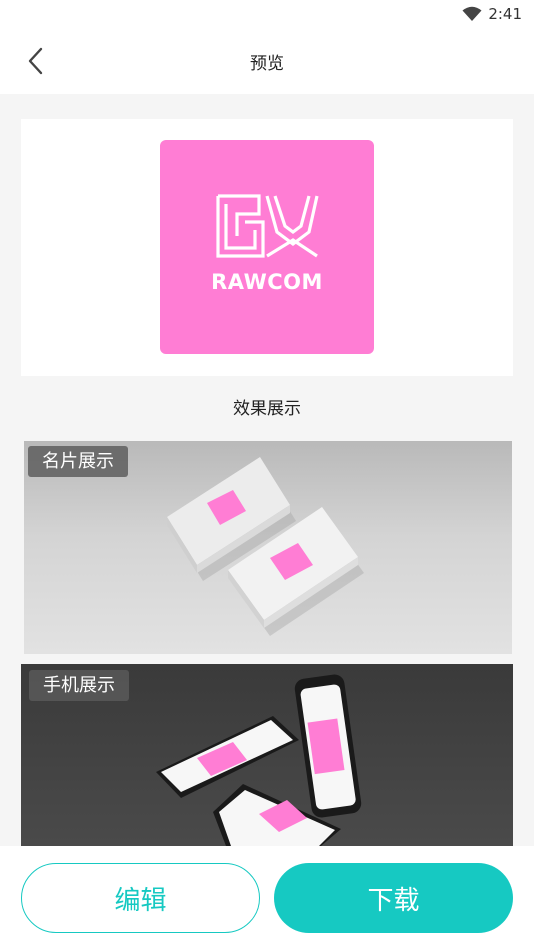  I want to click on app-header: 预览, so click(267, 62).